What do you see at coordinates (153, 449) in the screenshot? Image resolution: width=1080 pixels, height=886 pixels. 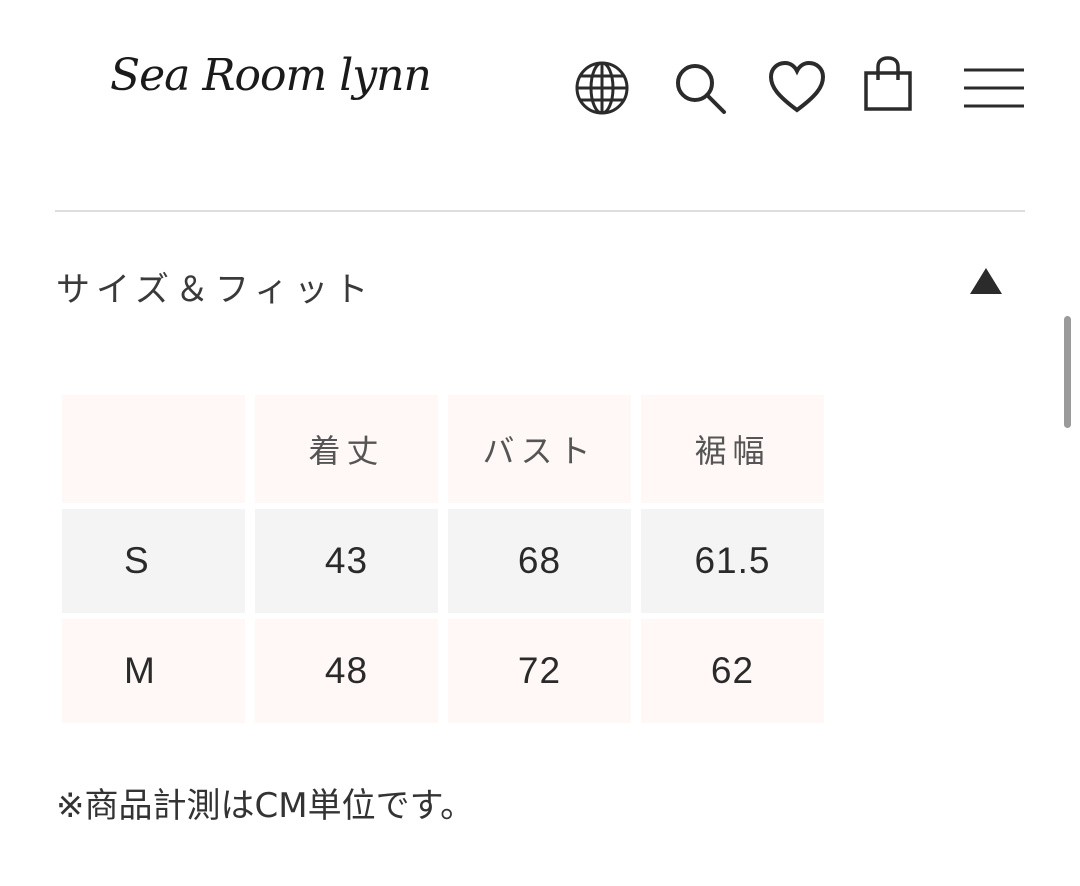 I see `table-header-corner` at bounding box center [153, 449].